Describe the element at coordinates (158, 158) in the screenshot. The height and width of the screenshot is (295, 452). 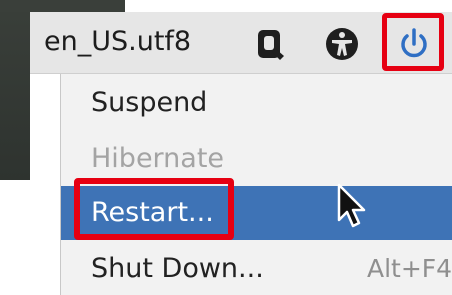
I see `menu-item-label: Hibernate` at that location.